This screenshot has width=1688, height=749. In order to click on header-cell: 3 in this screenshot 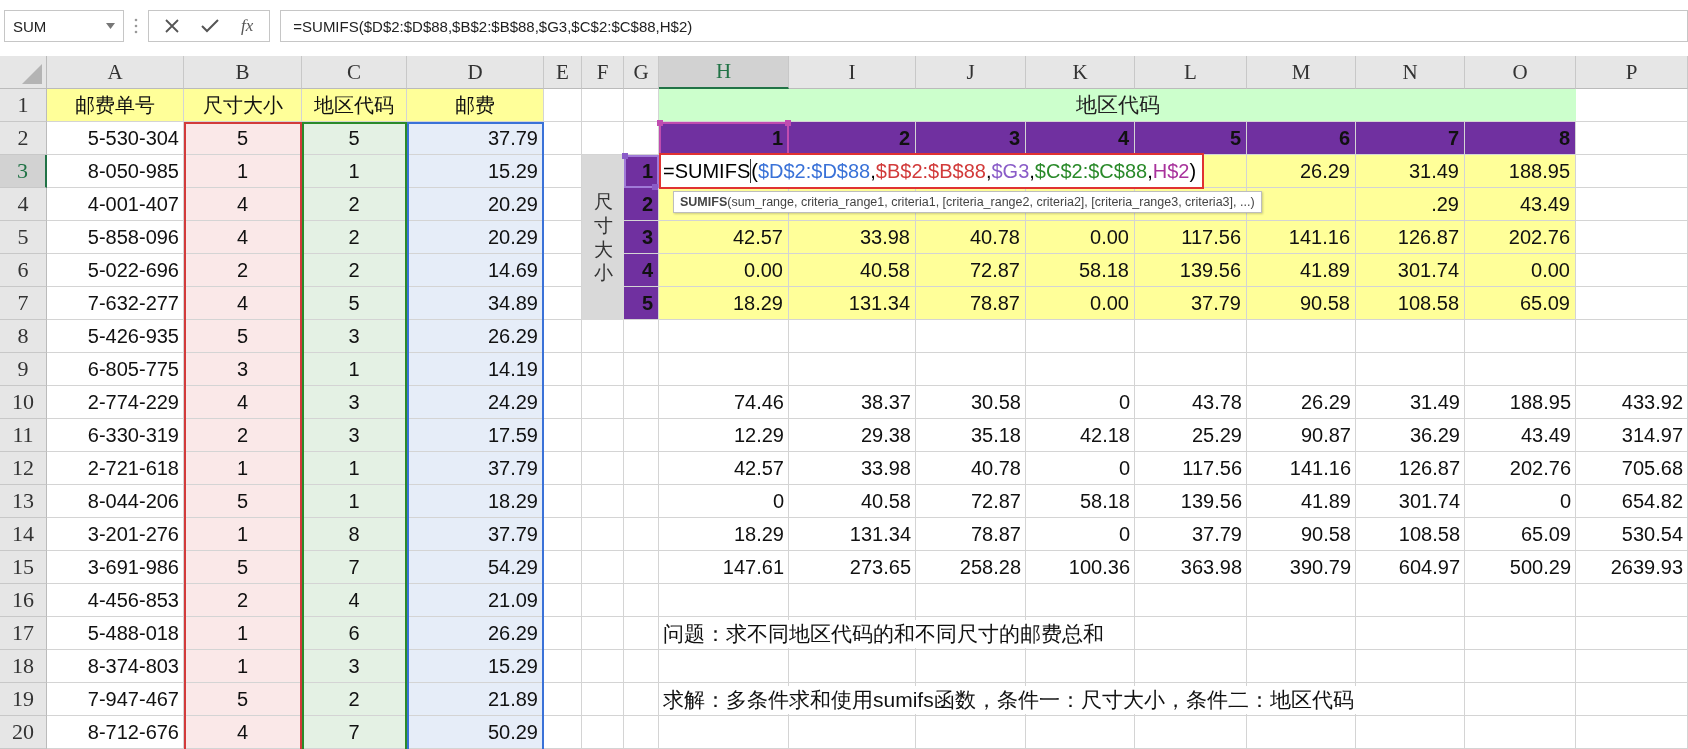, I will do `click(641, 237)`.